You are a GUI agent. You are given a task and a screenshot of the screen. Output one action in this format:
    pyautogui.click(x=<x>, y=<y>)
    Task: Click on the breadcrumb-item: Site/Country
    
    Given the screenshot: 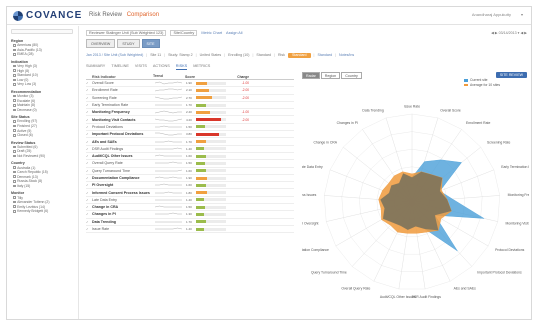 What is the action you would take?
    pyautogui.click(x=184, y=33)
    